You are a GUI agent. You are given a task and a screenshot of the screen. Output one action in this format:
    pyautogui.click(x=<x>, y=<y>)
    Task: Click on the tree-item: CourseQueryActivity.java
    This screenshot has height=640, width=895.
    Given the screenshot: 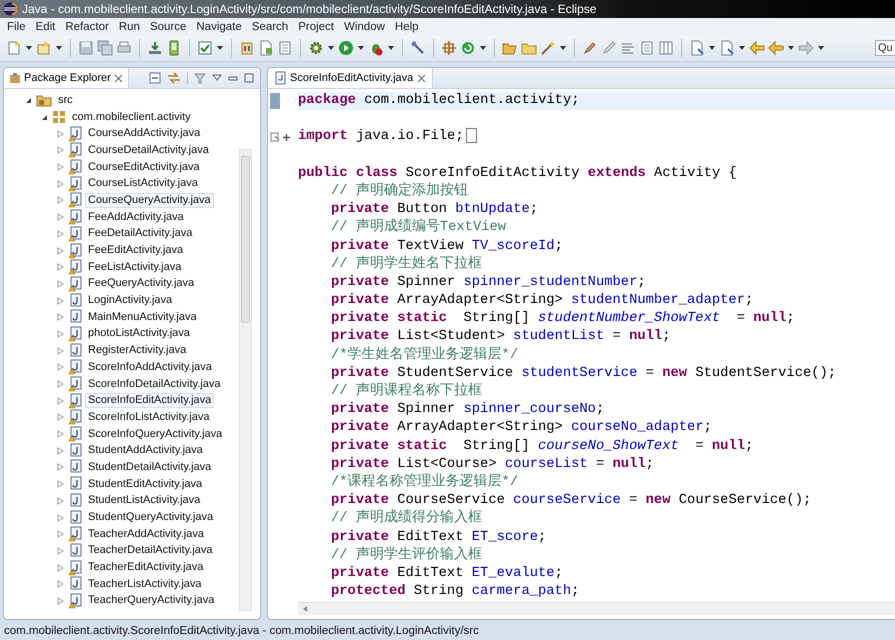 What is the action you would take?
    pyautogui.click(x=149, y=200)
    